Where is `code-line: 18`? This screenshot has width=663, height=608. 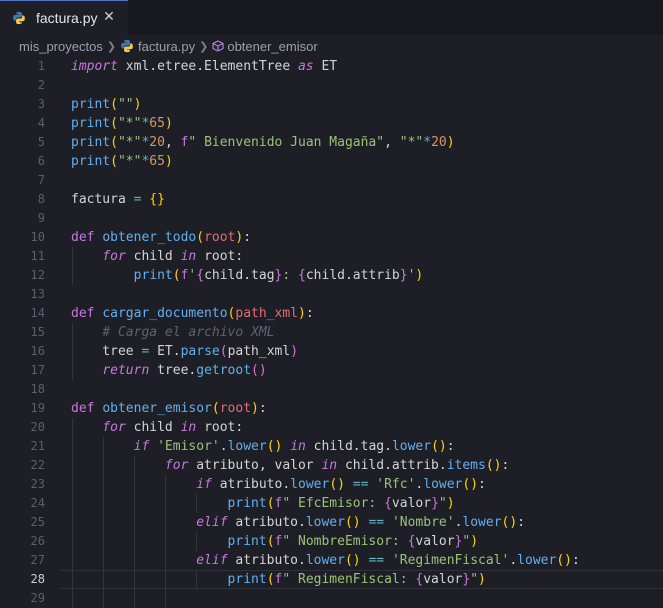
code-line: 18 is located at coordinates (331, 389).